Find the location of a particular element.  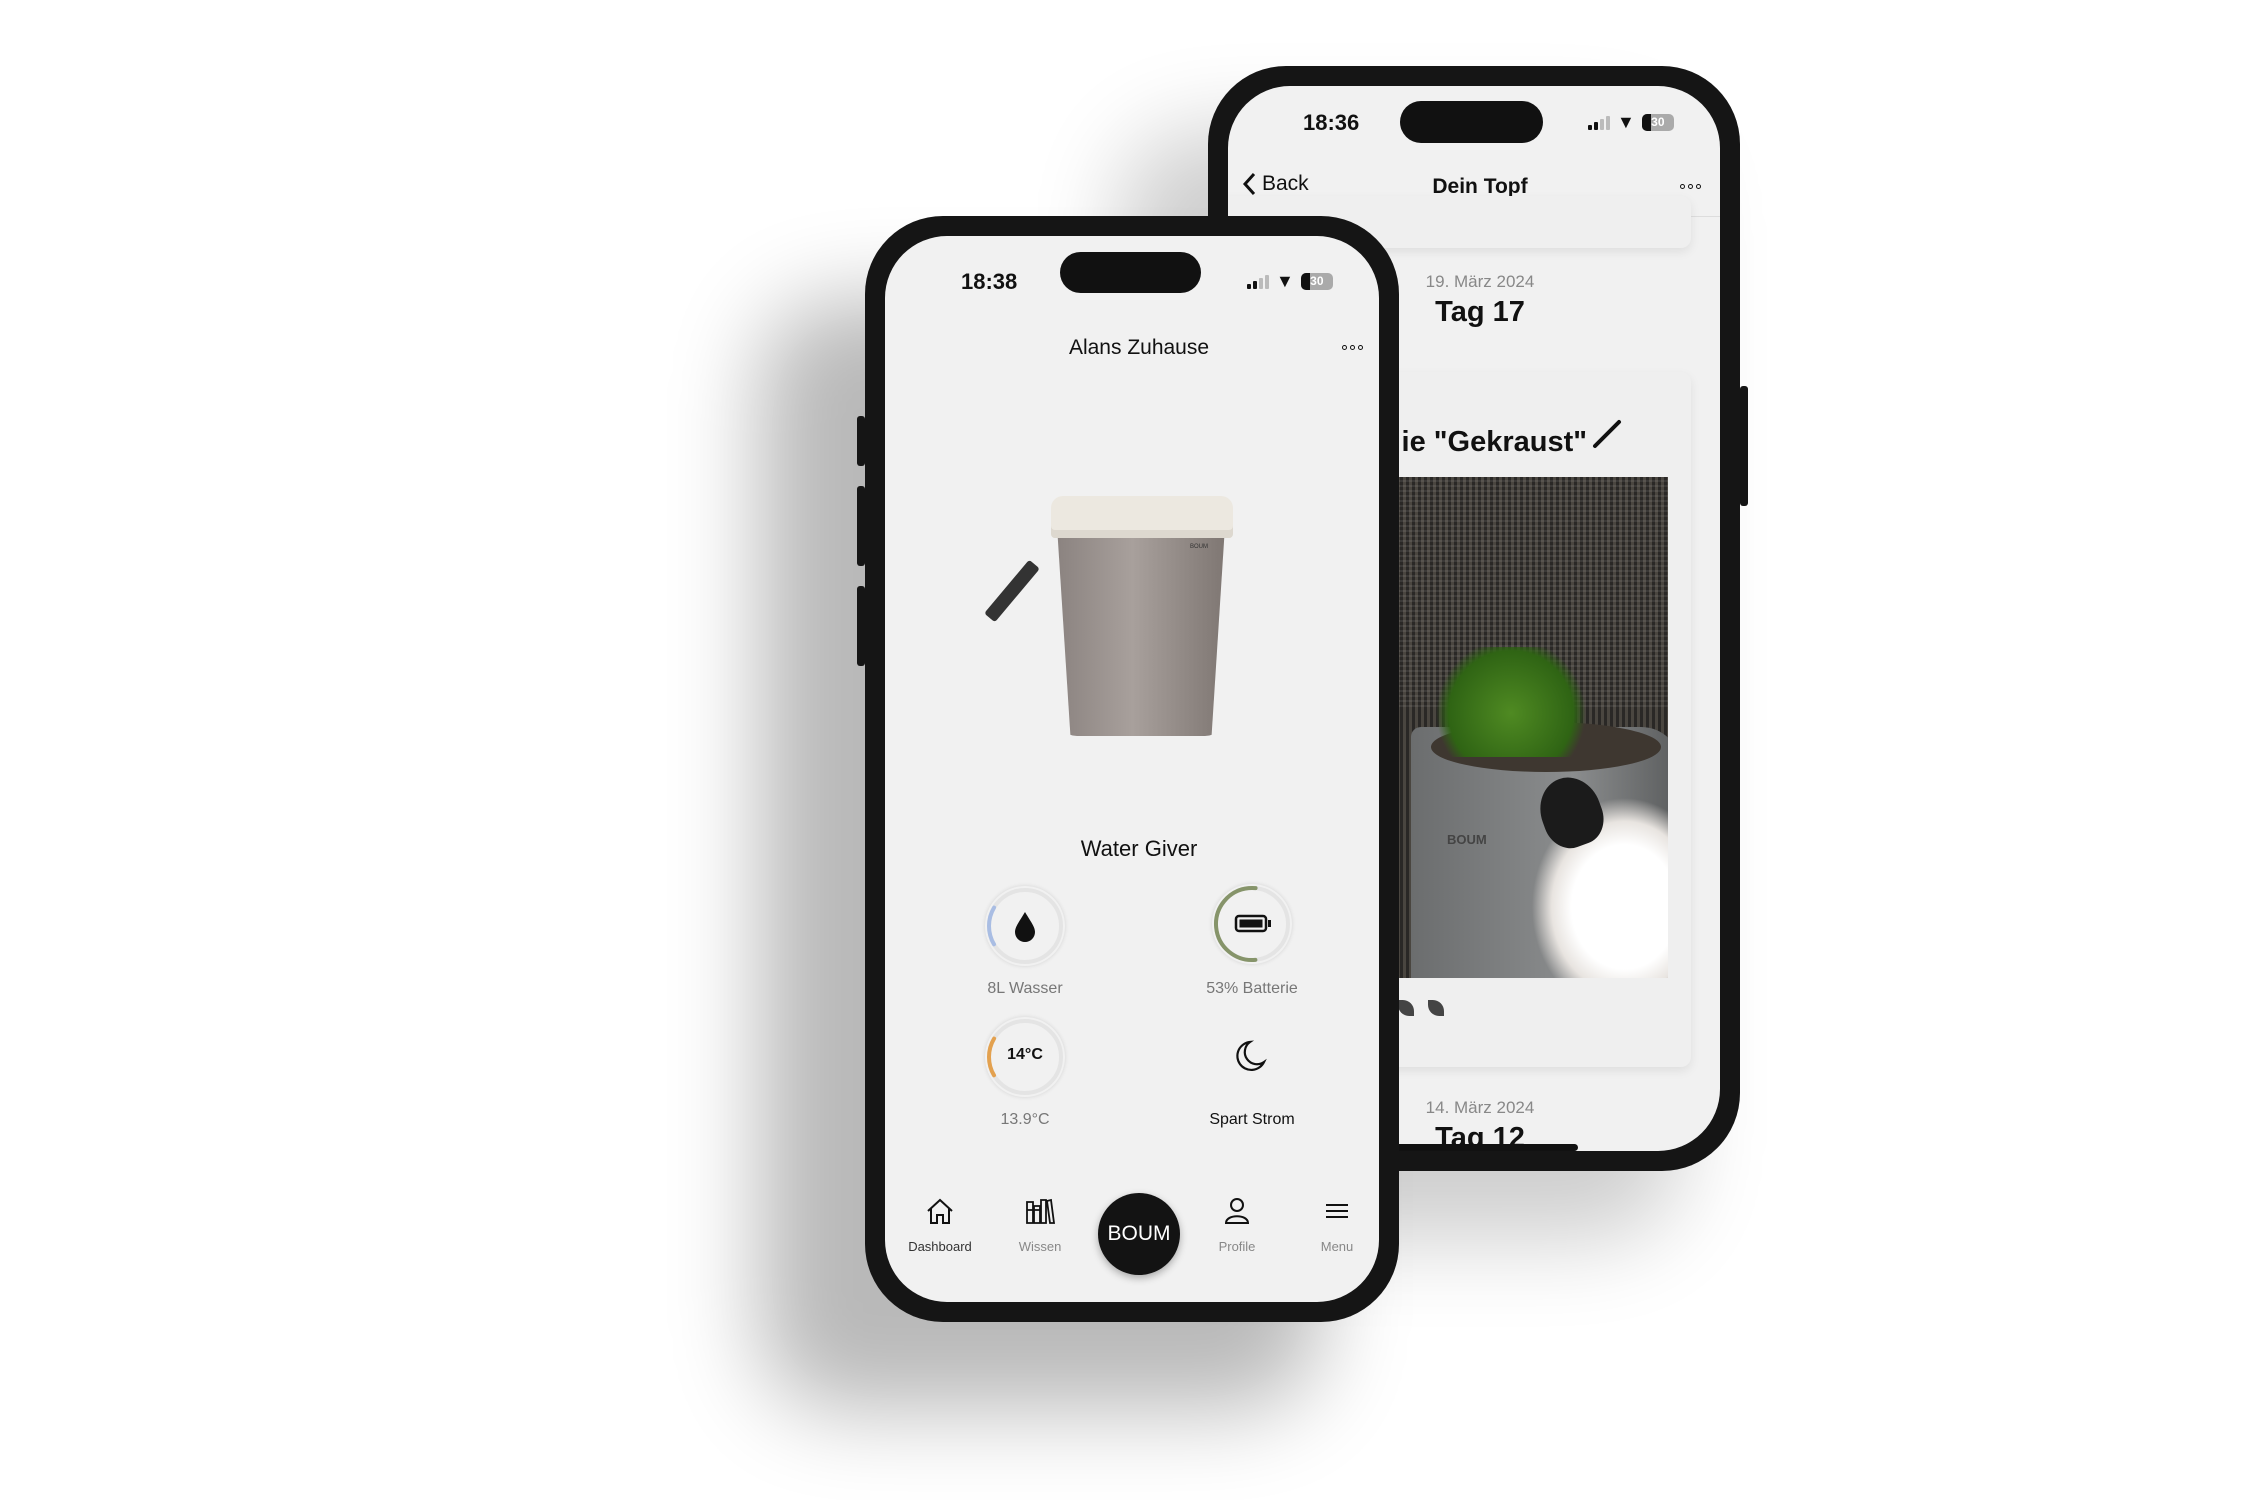

profile-icon is located at coordinates (1237, 1211).